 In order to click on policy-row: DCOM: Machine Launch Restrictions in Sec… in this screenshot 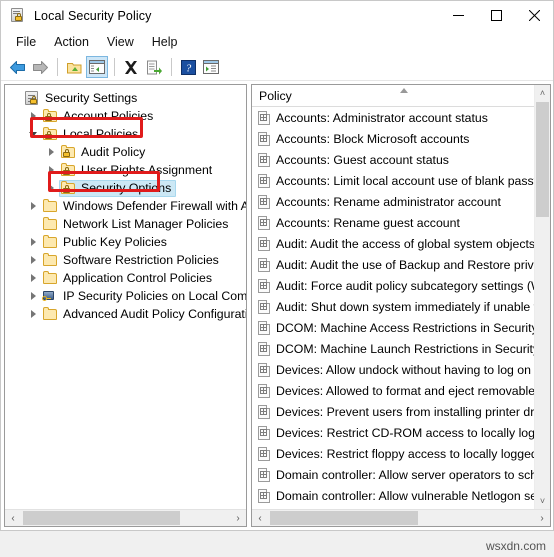, I will do `click(393, 348)`.